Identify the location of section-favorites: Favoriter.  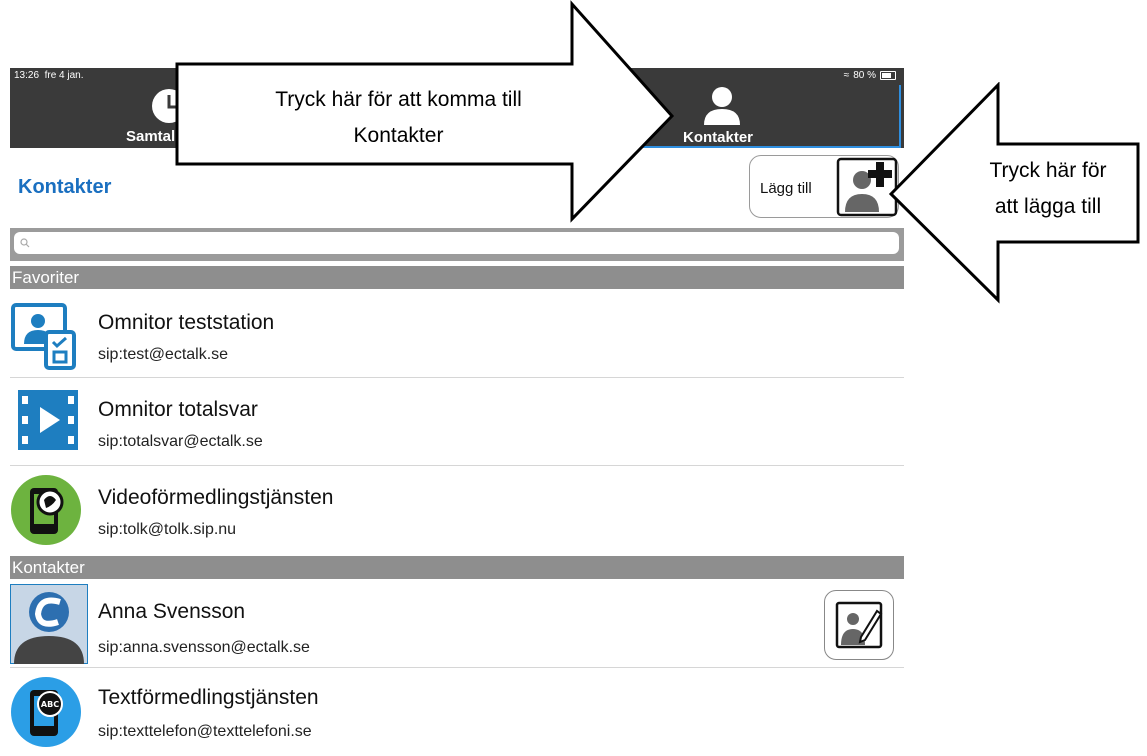
(457, 277).